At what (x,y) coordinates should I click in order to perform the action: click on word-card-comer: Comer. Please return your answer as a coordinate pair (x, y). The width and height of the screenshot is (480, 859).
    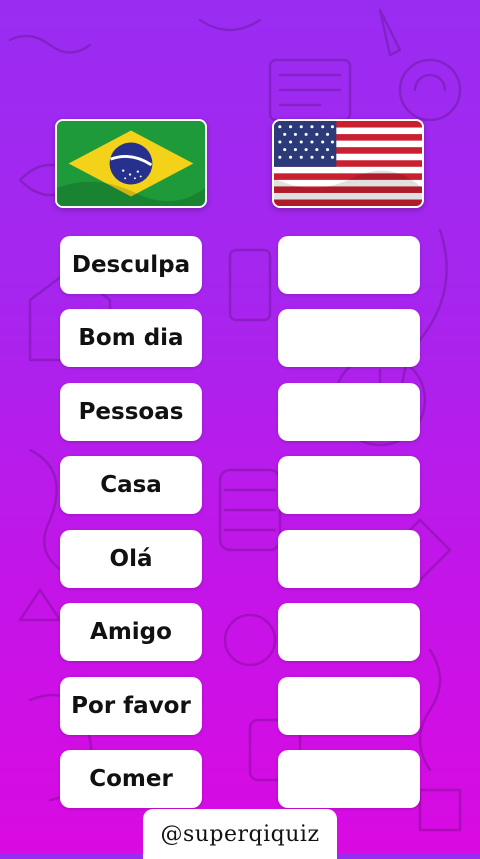
    Looking at the image, I should click on (131, 779).